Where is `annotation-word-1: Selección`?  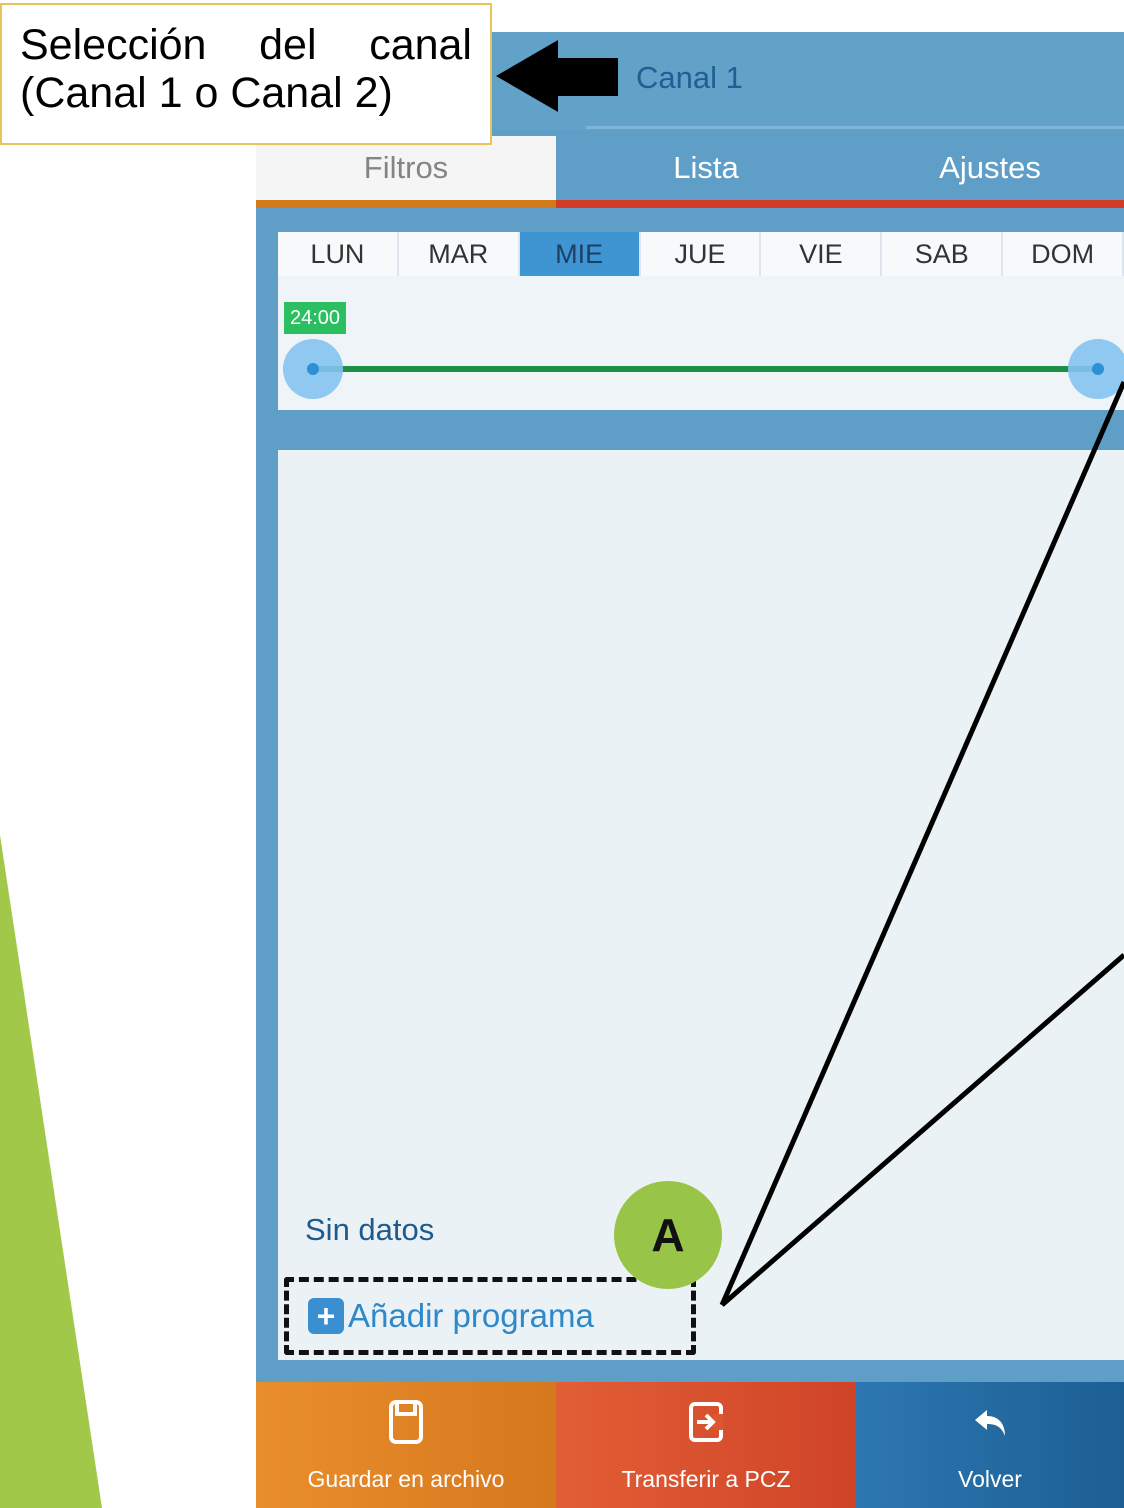
annotation-word-1: Selección is located at coordinates (113, 45).